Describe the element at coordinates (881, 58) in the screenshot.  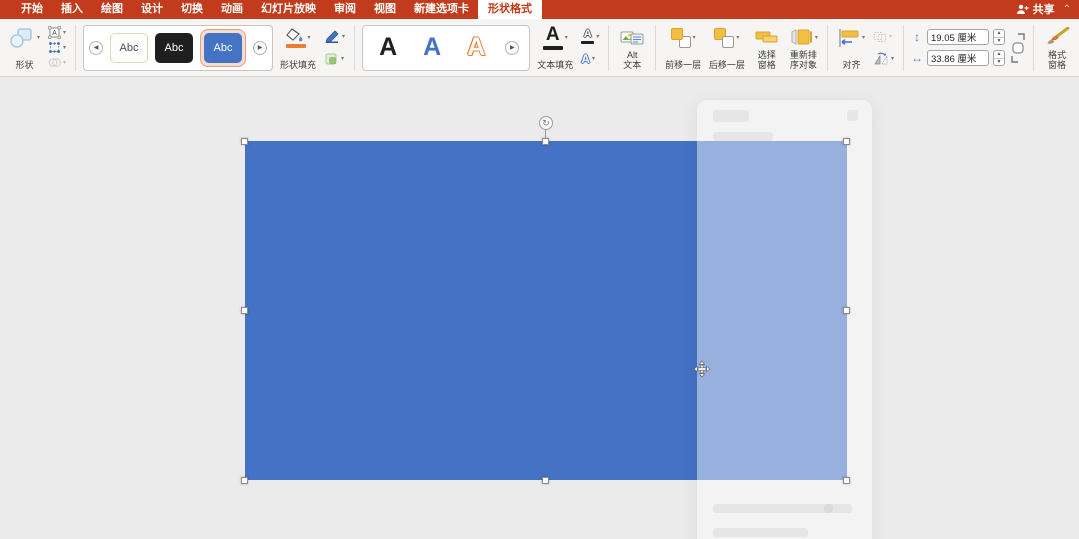
I see `rotate-icon` at that location.